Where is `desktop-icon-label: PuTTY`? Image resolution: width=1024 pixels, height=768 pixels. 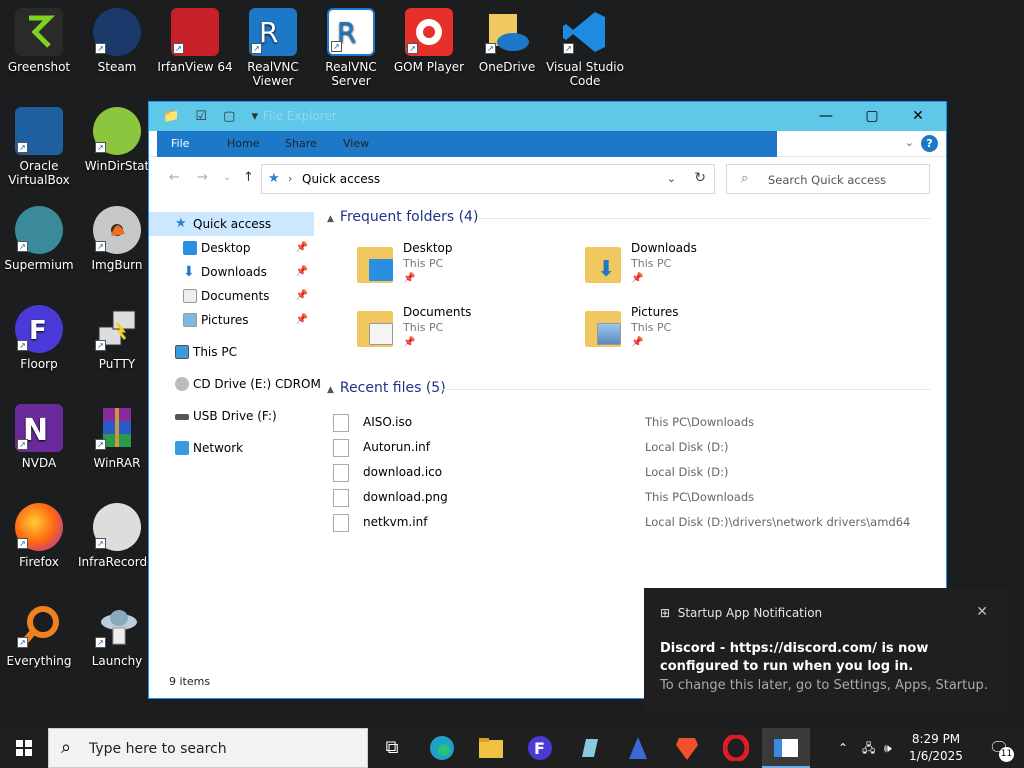 desktop-icon-label: PuTTY is located at coordinates (117, 364).